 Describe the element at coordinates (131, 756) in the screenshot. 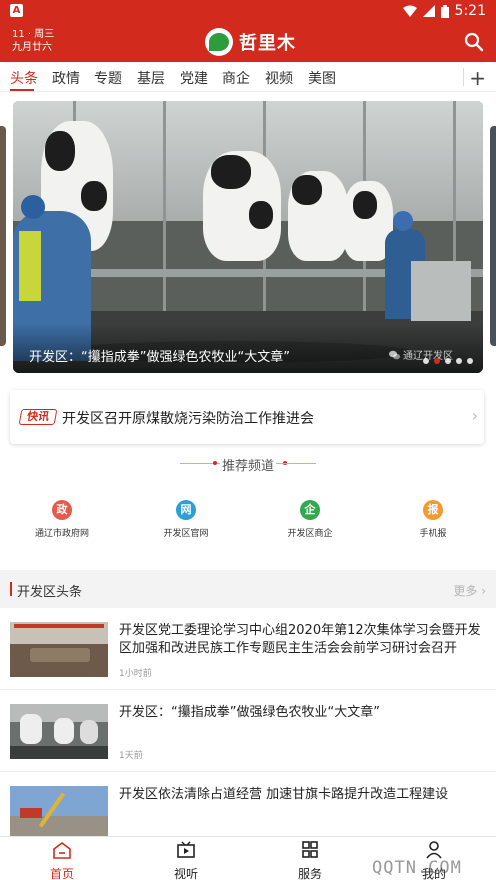

I see `news-time: 1天前` at that location.